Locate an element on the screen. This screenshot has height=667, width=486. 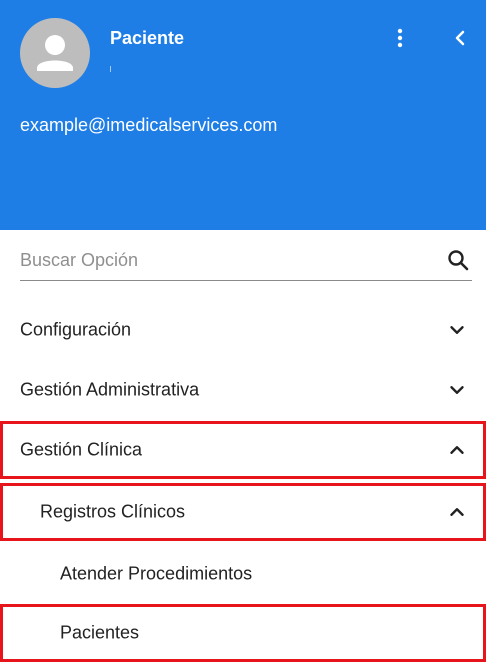
menu-item-atender-procedimientos: Atender Procedimientos is located at coordinates (243, 574).